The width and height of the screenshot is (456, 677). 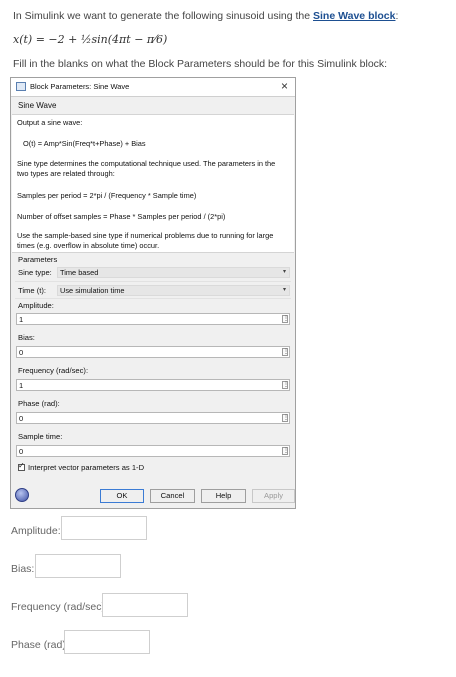 I want to click on amplitude-label: Amplitude:, so click(x=36, y=305).